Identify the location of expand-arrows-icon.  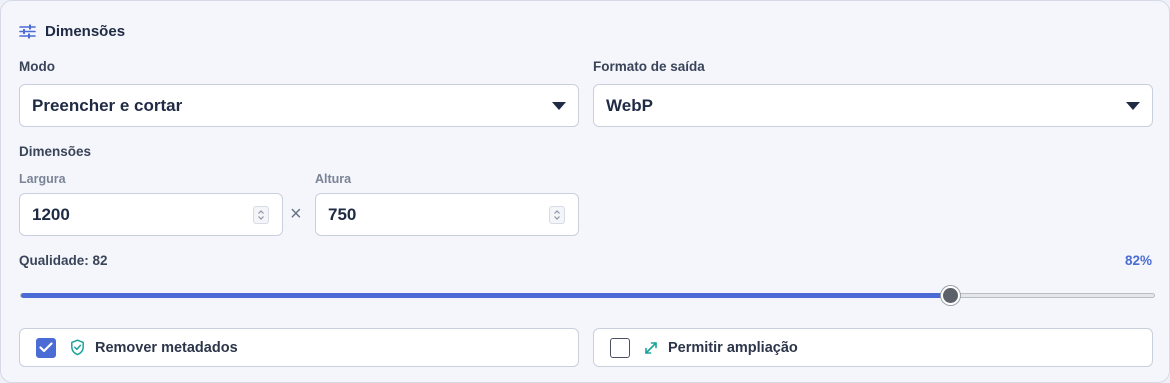
(651, 348).